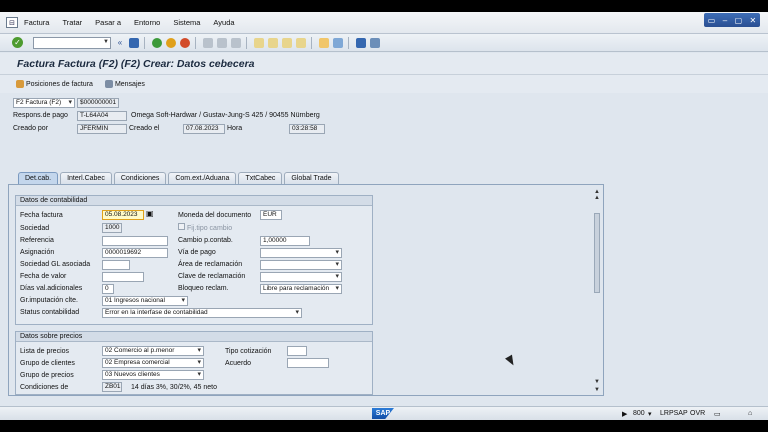 This screenshot has height=432, width=768. I want to click on positions-button: Posiciones de factura, so click(54, 84).